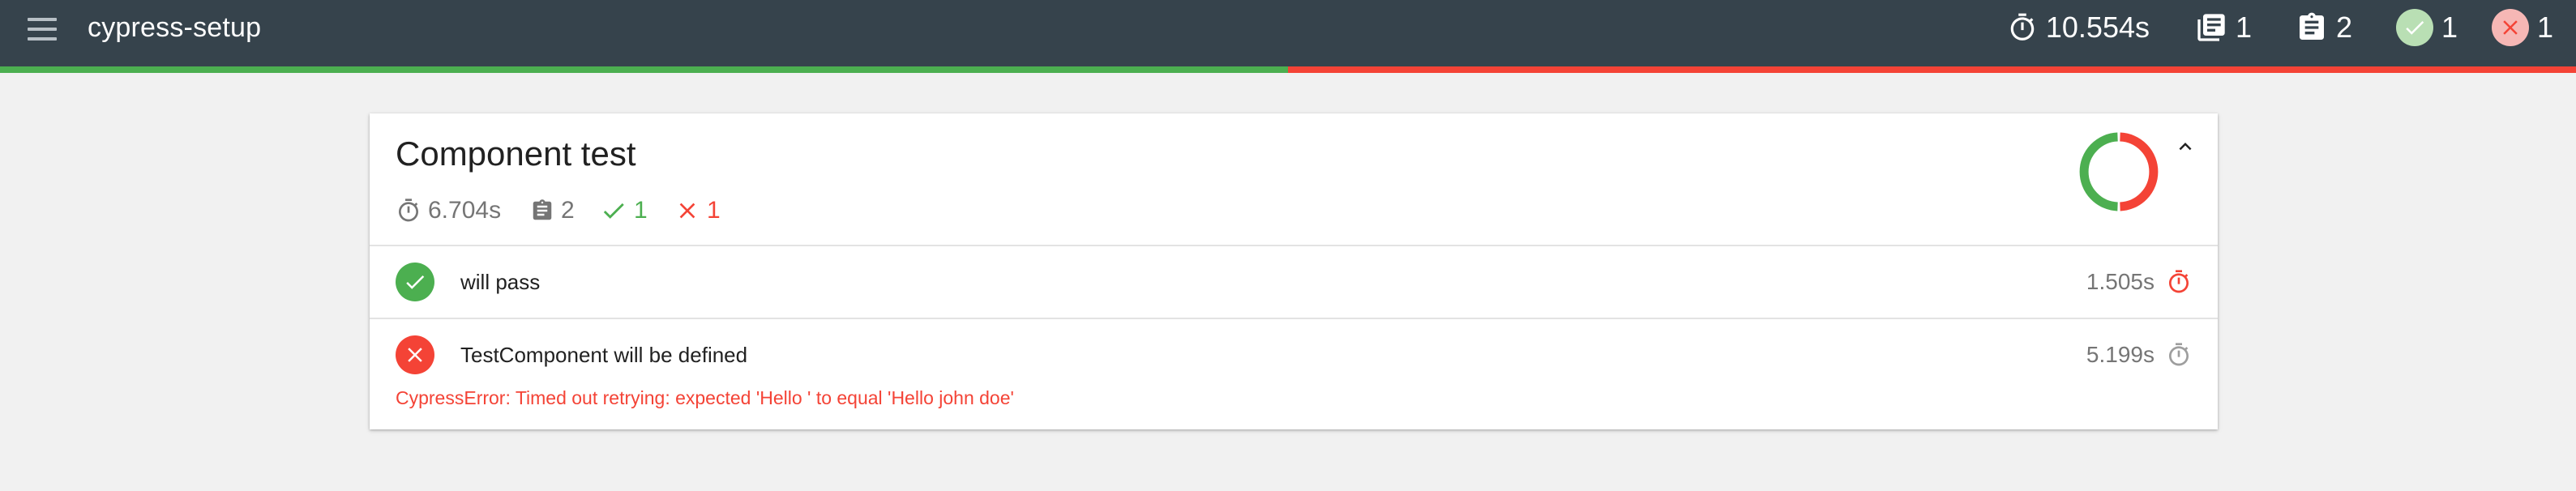  What do you see at coordinates (644, 69) in the screenshot?
I see `progress-passed-segment` at bounding box center [644, 69].